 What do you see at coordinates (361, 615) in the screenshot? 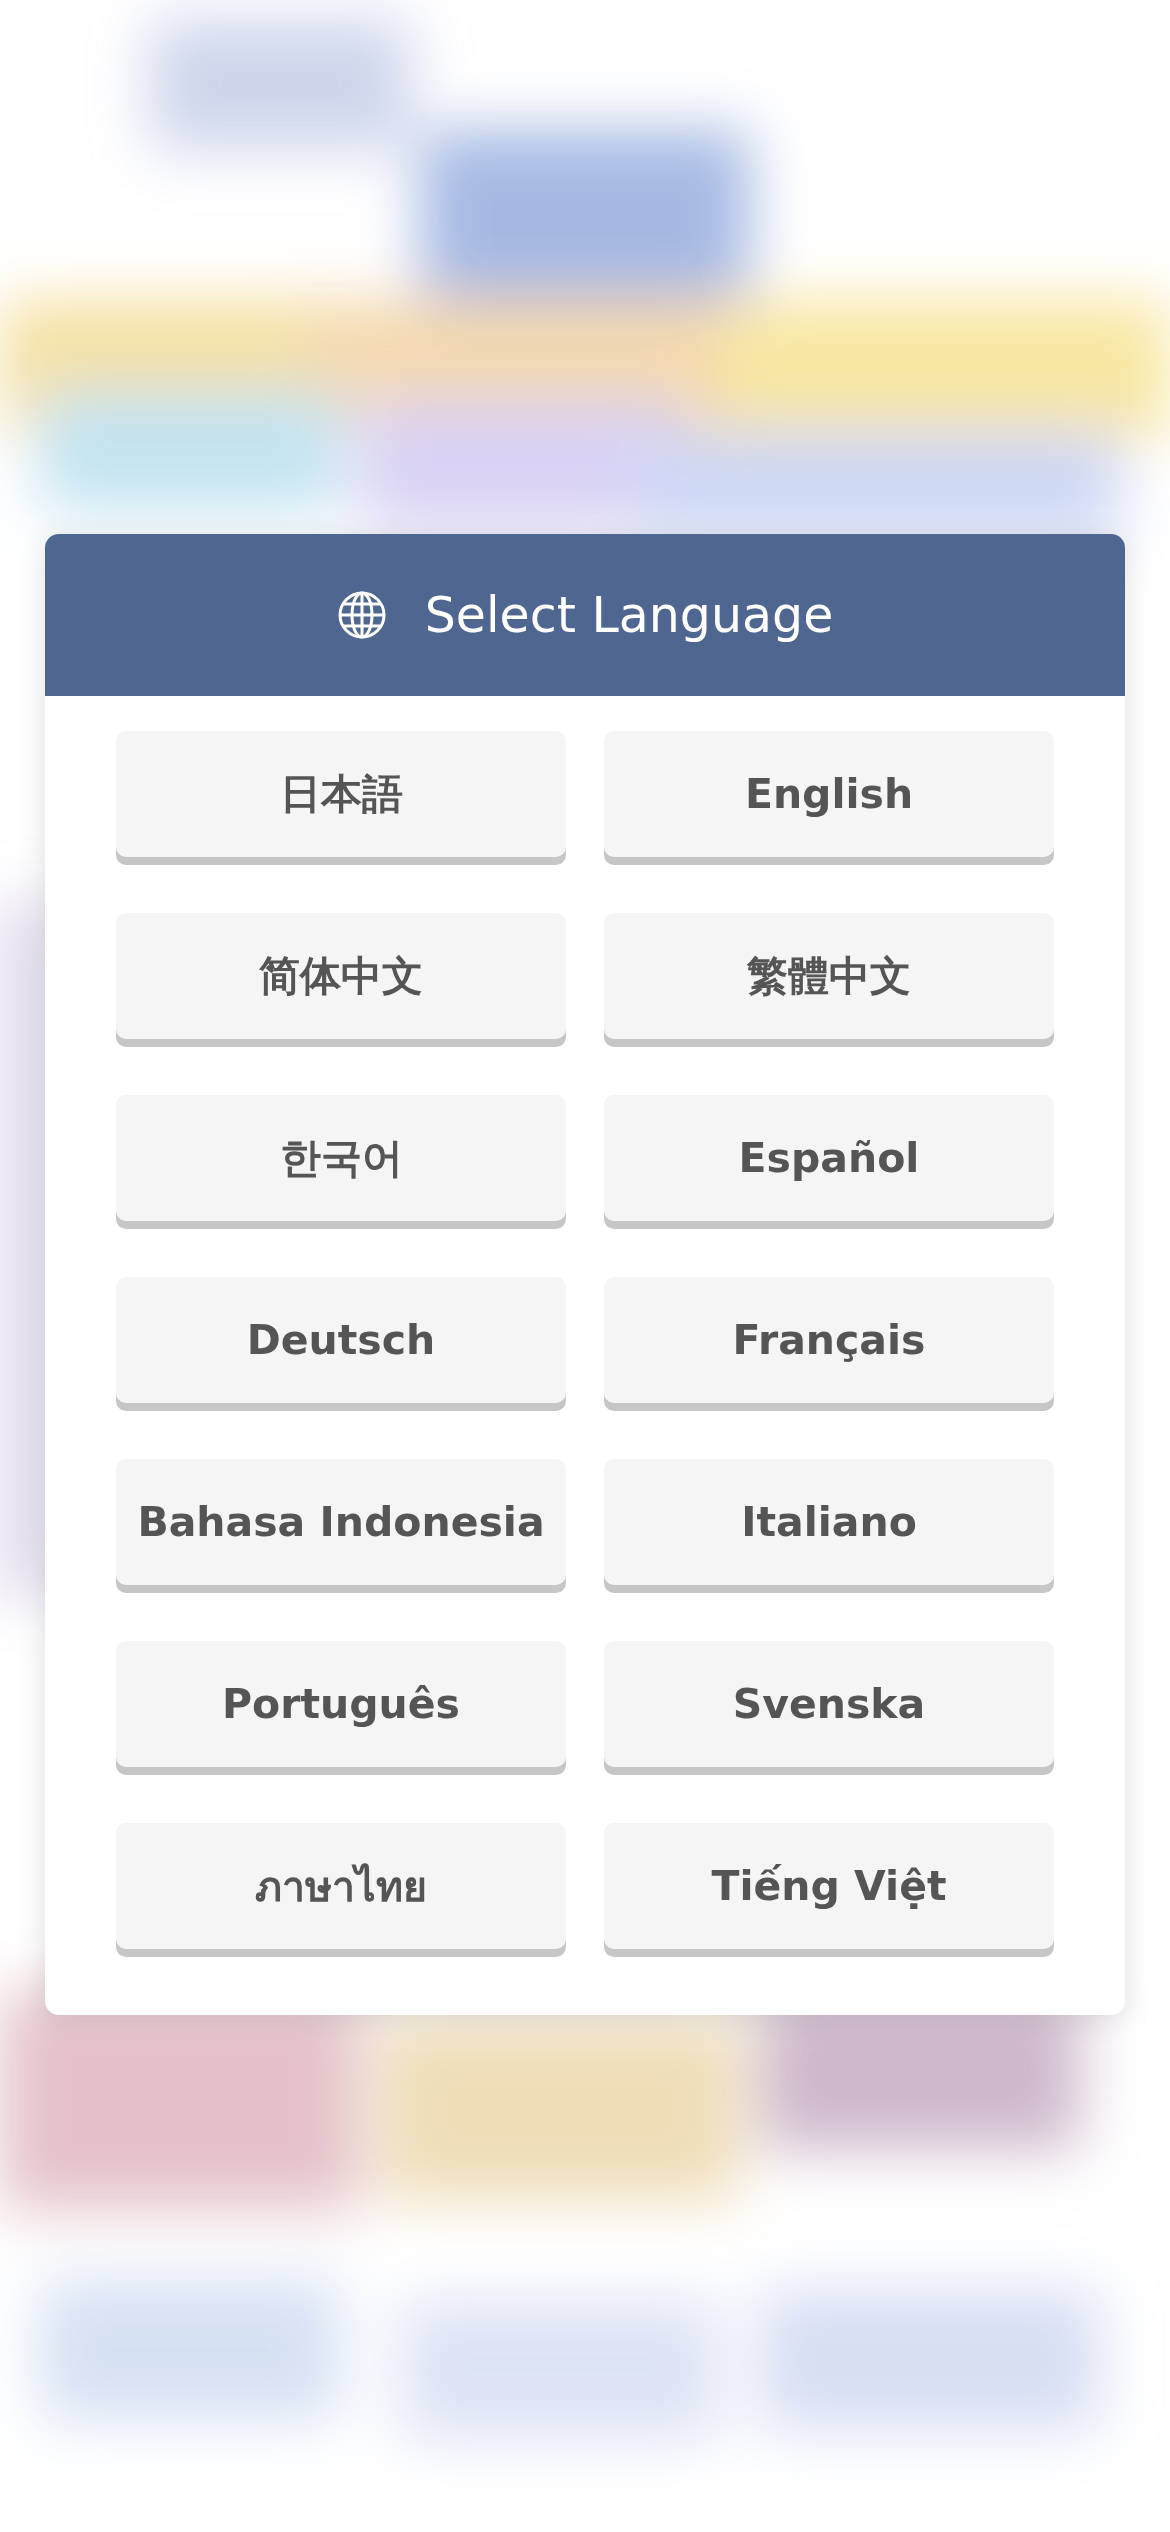
I see `globe-icon` at bounding box center [361, 615].